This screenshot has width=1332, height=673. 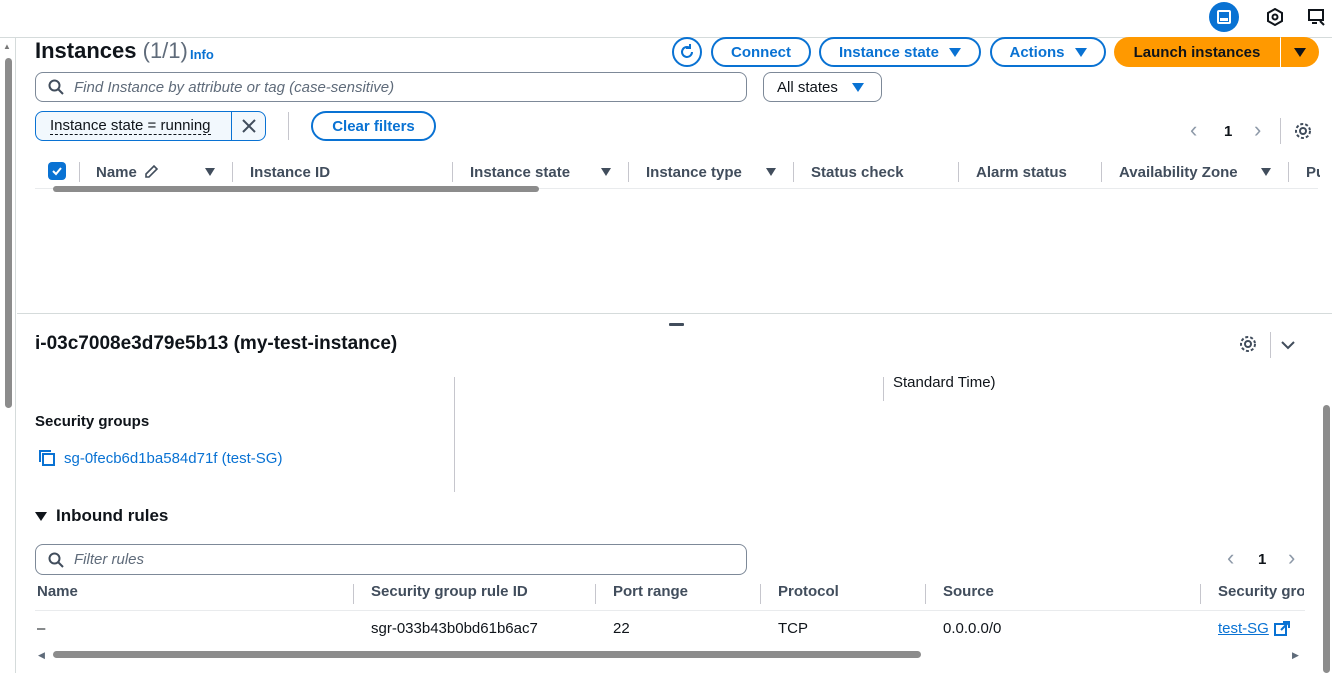 I want to click on actions-label: Actions, so click(x=1037, y=52).